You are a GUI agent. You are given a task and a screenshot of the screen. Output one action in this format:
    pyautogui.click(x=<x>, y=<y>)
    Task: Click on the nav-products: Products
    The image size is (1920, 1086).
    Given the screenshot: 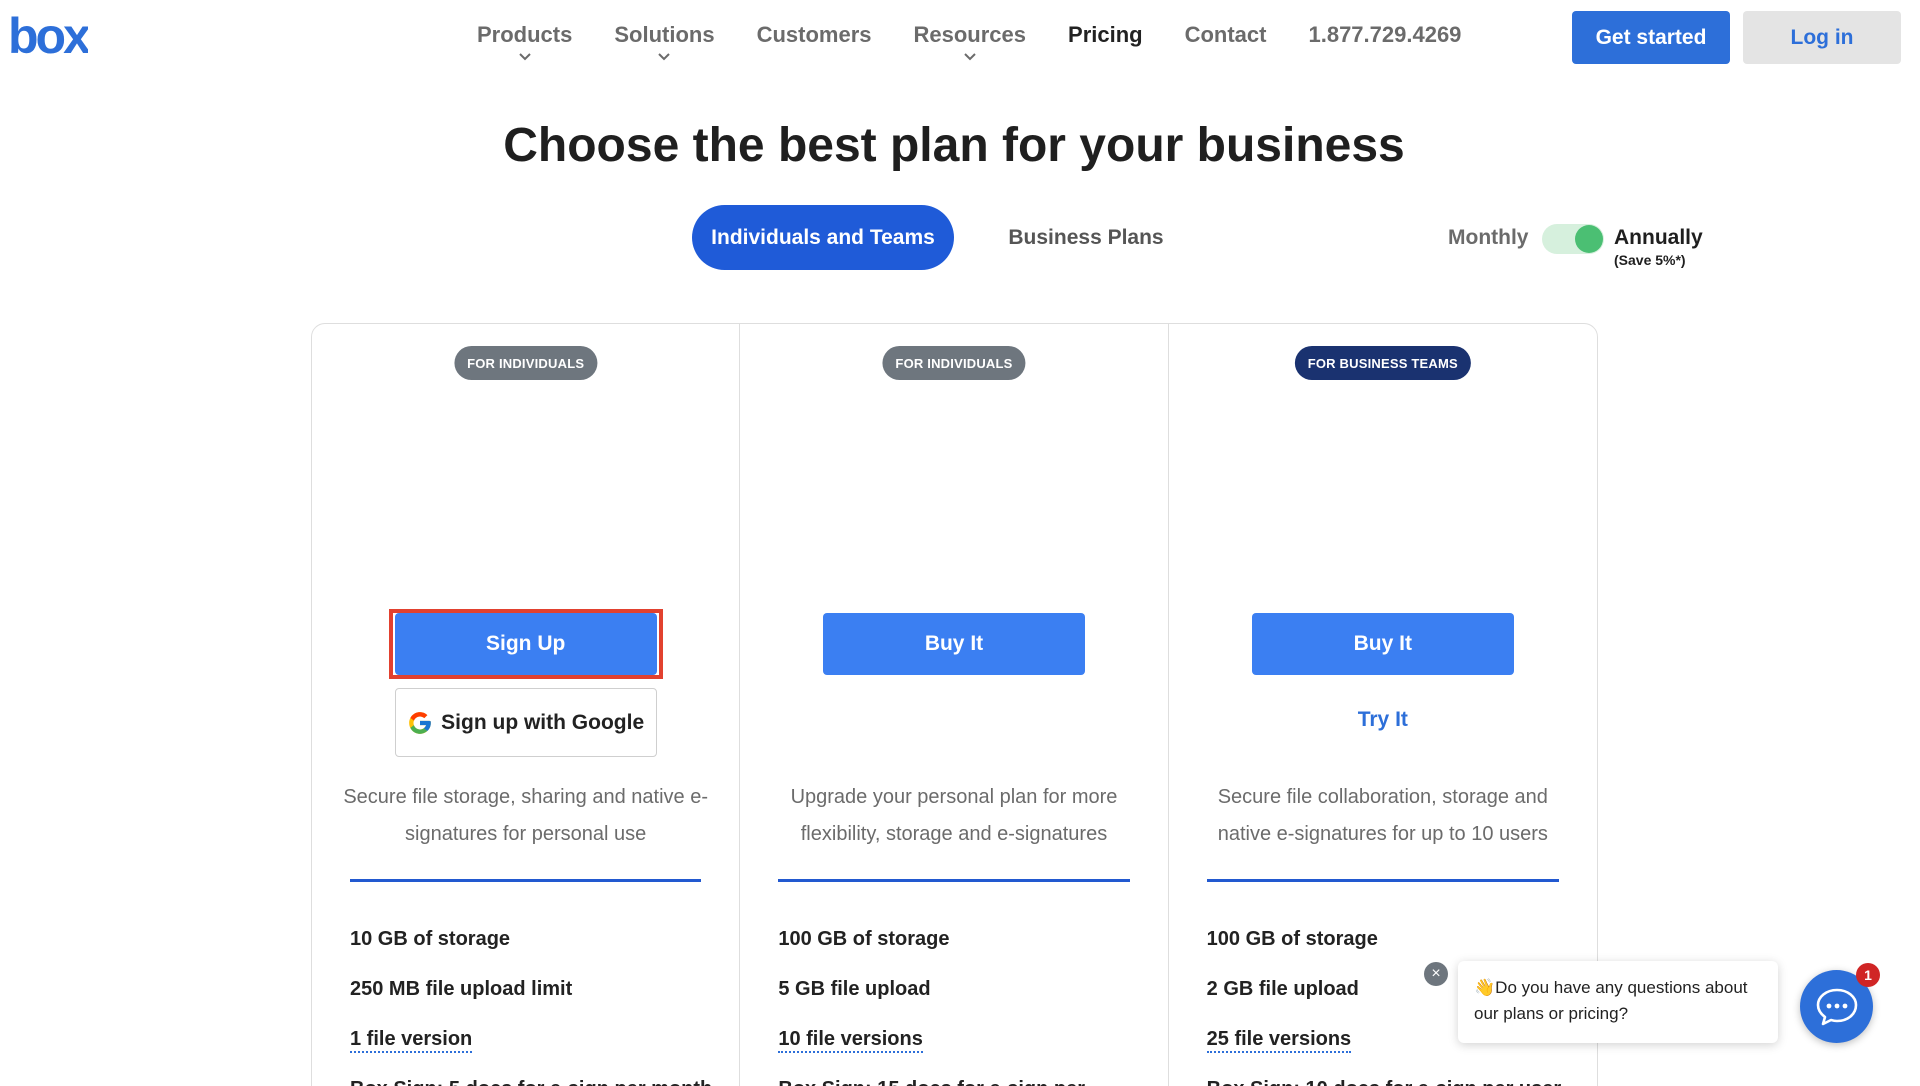 What is the action you would take?
    pyautogui.click(x=524, y=44)
    